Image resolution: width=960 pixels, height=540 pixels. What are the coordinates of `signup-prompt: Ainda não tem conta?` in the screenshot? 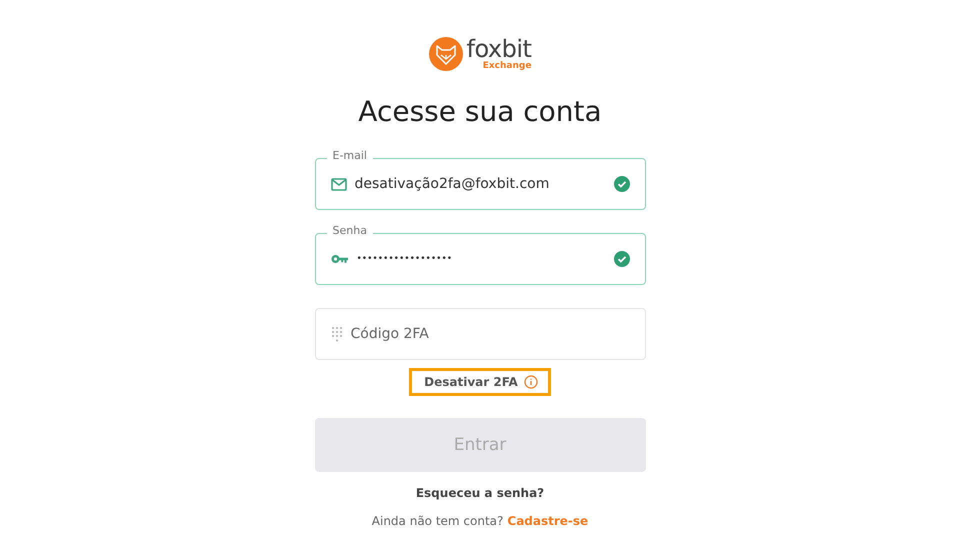 It's located at (438, 521).